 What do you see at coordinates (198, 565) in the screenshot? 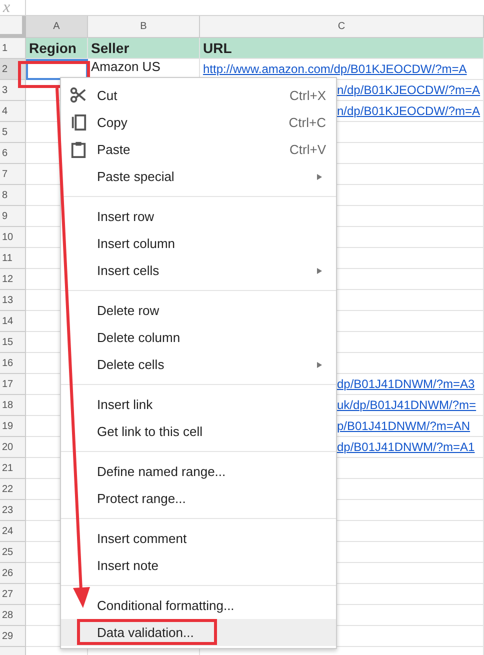
I see `menu-item: Insert note` at bounding box center [198, 565].